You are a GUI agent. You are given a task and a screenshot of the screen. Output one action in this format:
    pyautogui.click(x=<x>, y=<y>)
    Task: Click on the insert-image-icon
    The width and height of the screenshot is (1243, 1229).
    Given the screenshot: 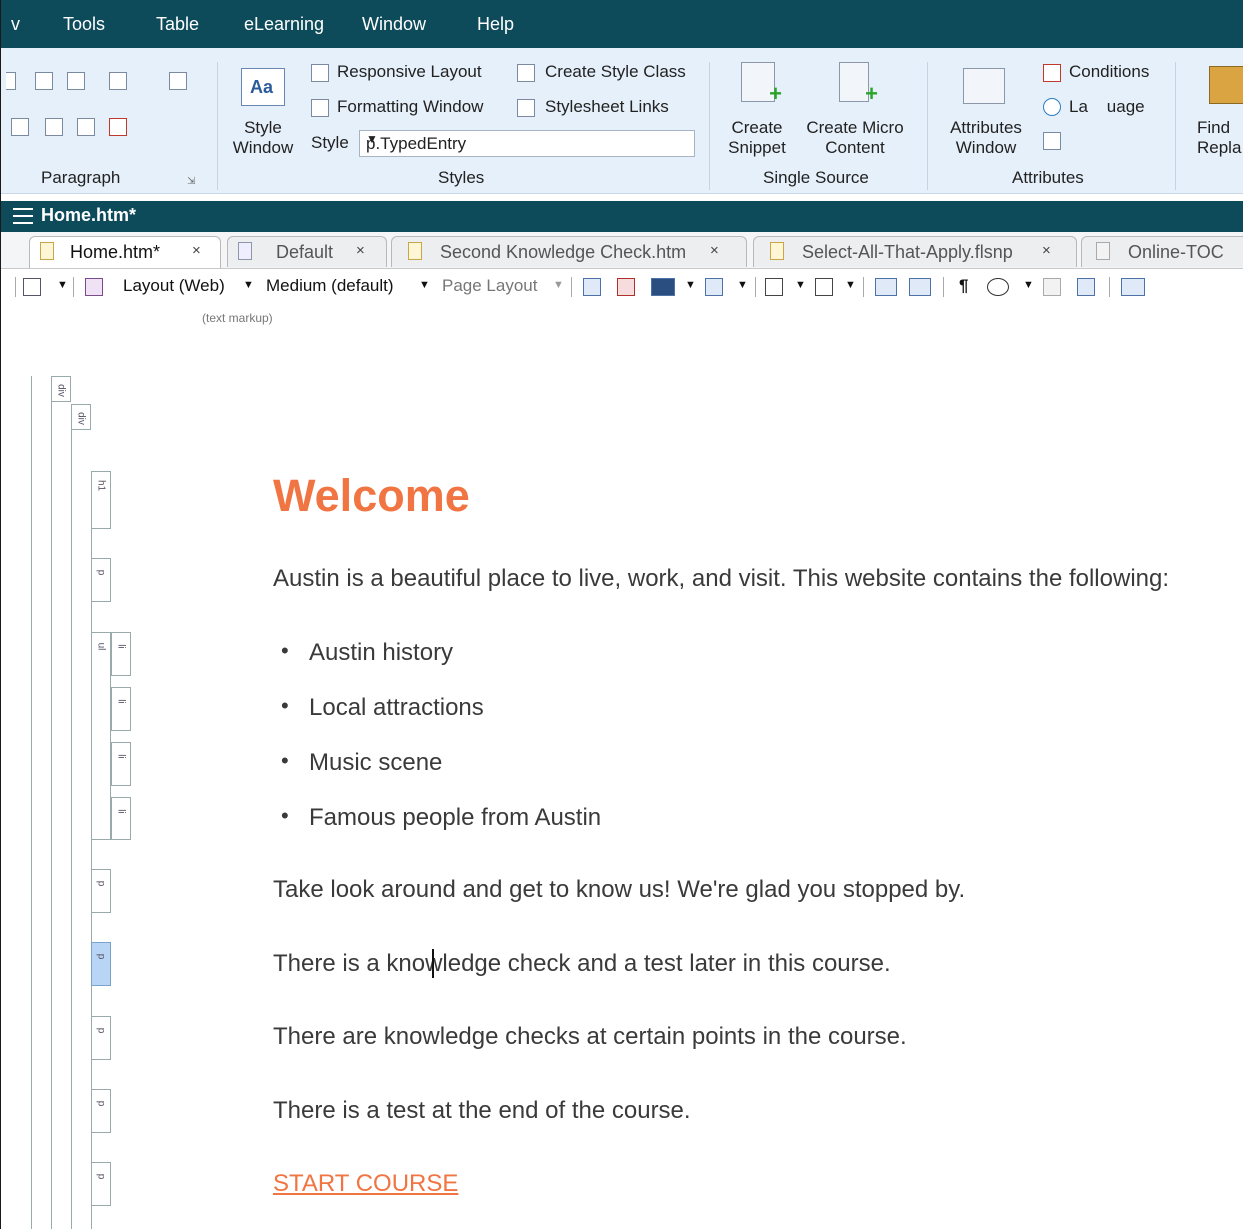 What is the action you would take?
    pyautogui.click(x=592, y=287)
    